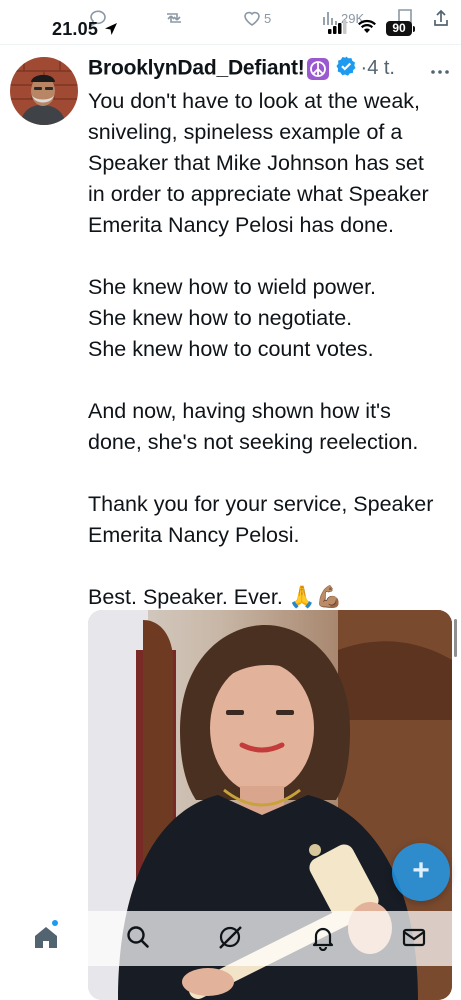 The width and height of the screenshot is (461, 1000). I want to click on tweet-text-line: Emerita Nancy Pelosi., so click(194, 535).